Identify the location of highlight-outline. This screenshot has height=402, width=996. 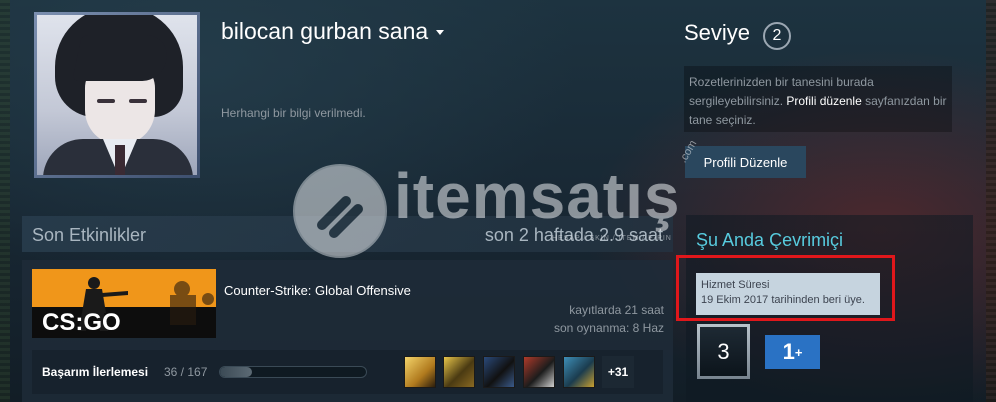
(785, 288).